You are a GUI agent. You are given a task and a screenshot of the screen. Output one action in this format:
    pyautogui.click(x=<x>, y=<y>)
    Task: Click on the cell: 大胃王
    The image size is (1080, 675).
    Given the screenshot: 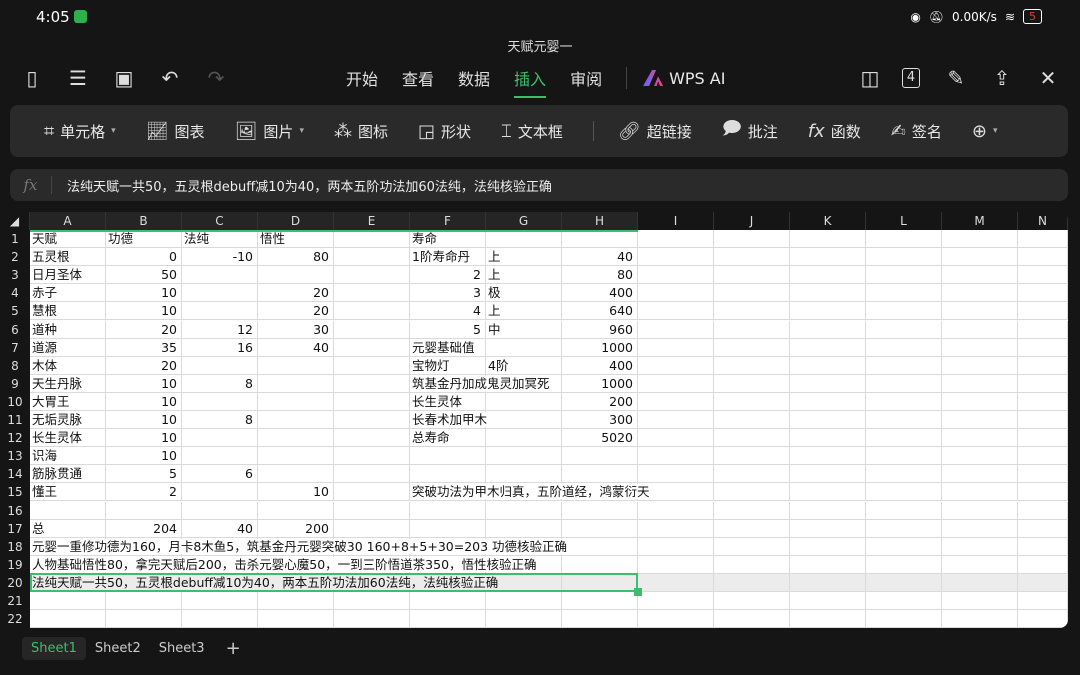 What is the action you would take?
    pyautogui.click(x=68, y=401)
    